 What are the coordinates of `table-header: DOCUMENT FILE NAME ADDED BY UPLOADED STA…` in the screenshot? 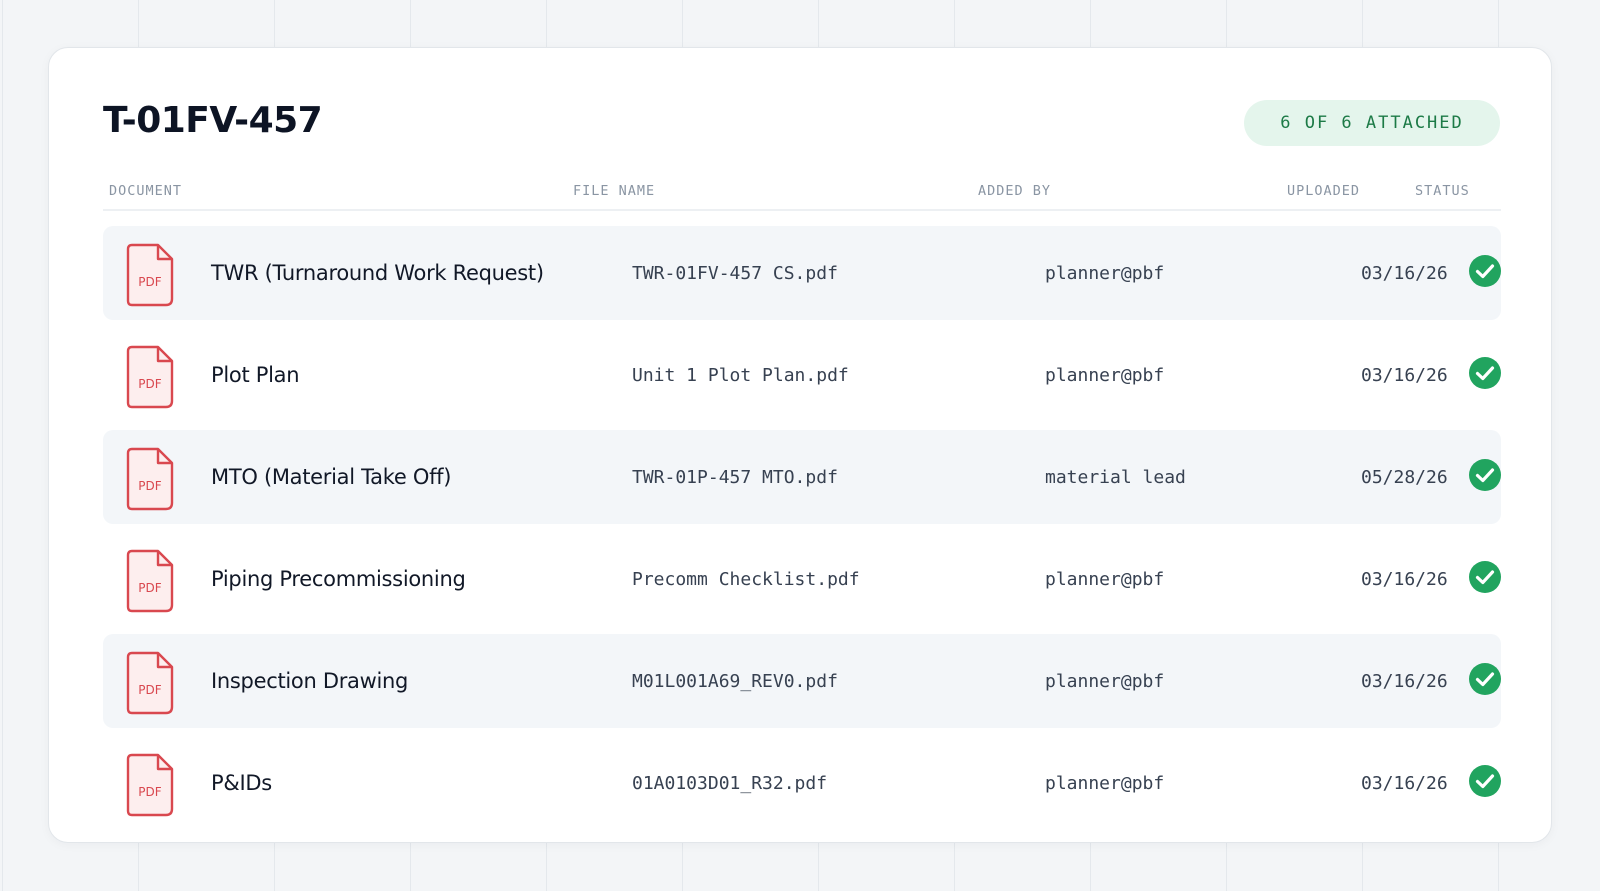 It's located at (802, 193).